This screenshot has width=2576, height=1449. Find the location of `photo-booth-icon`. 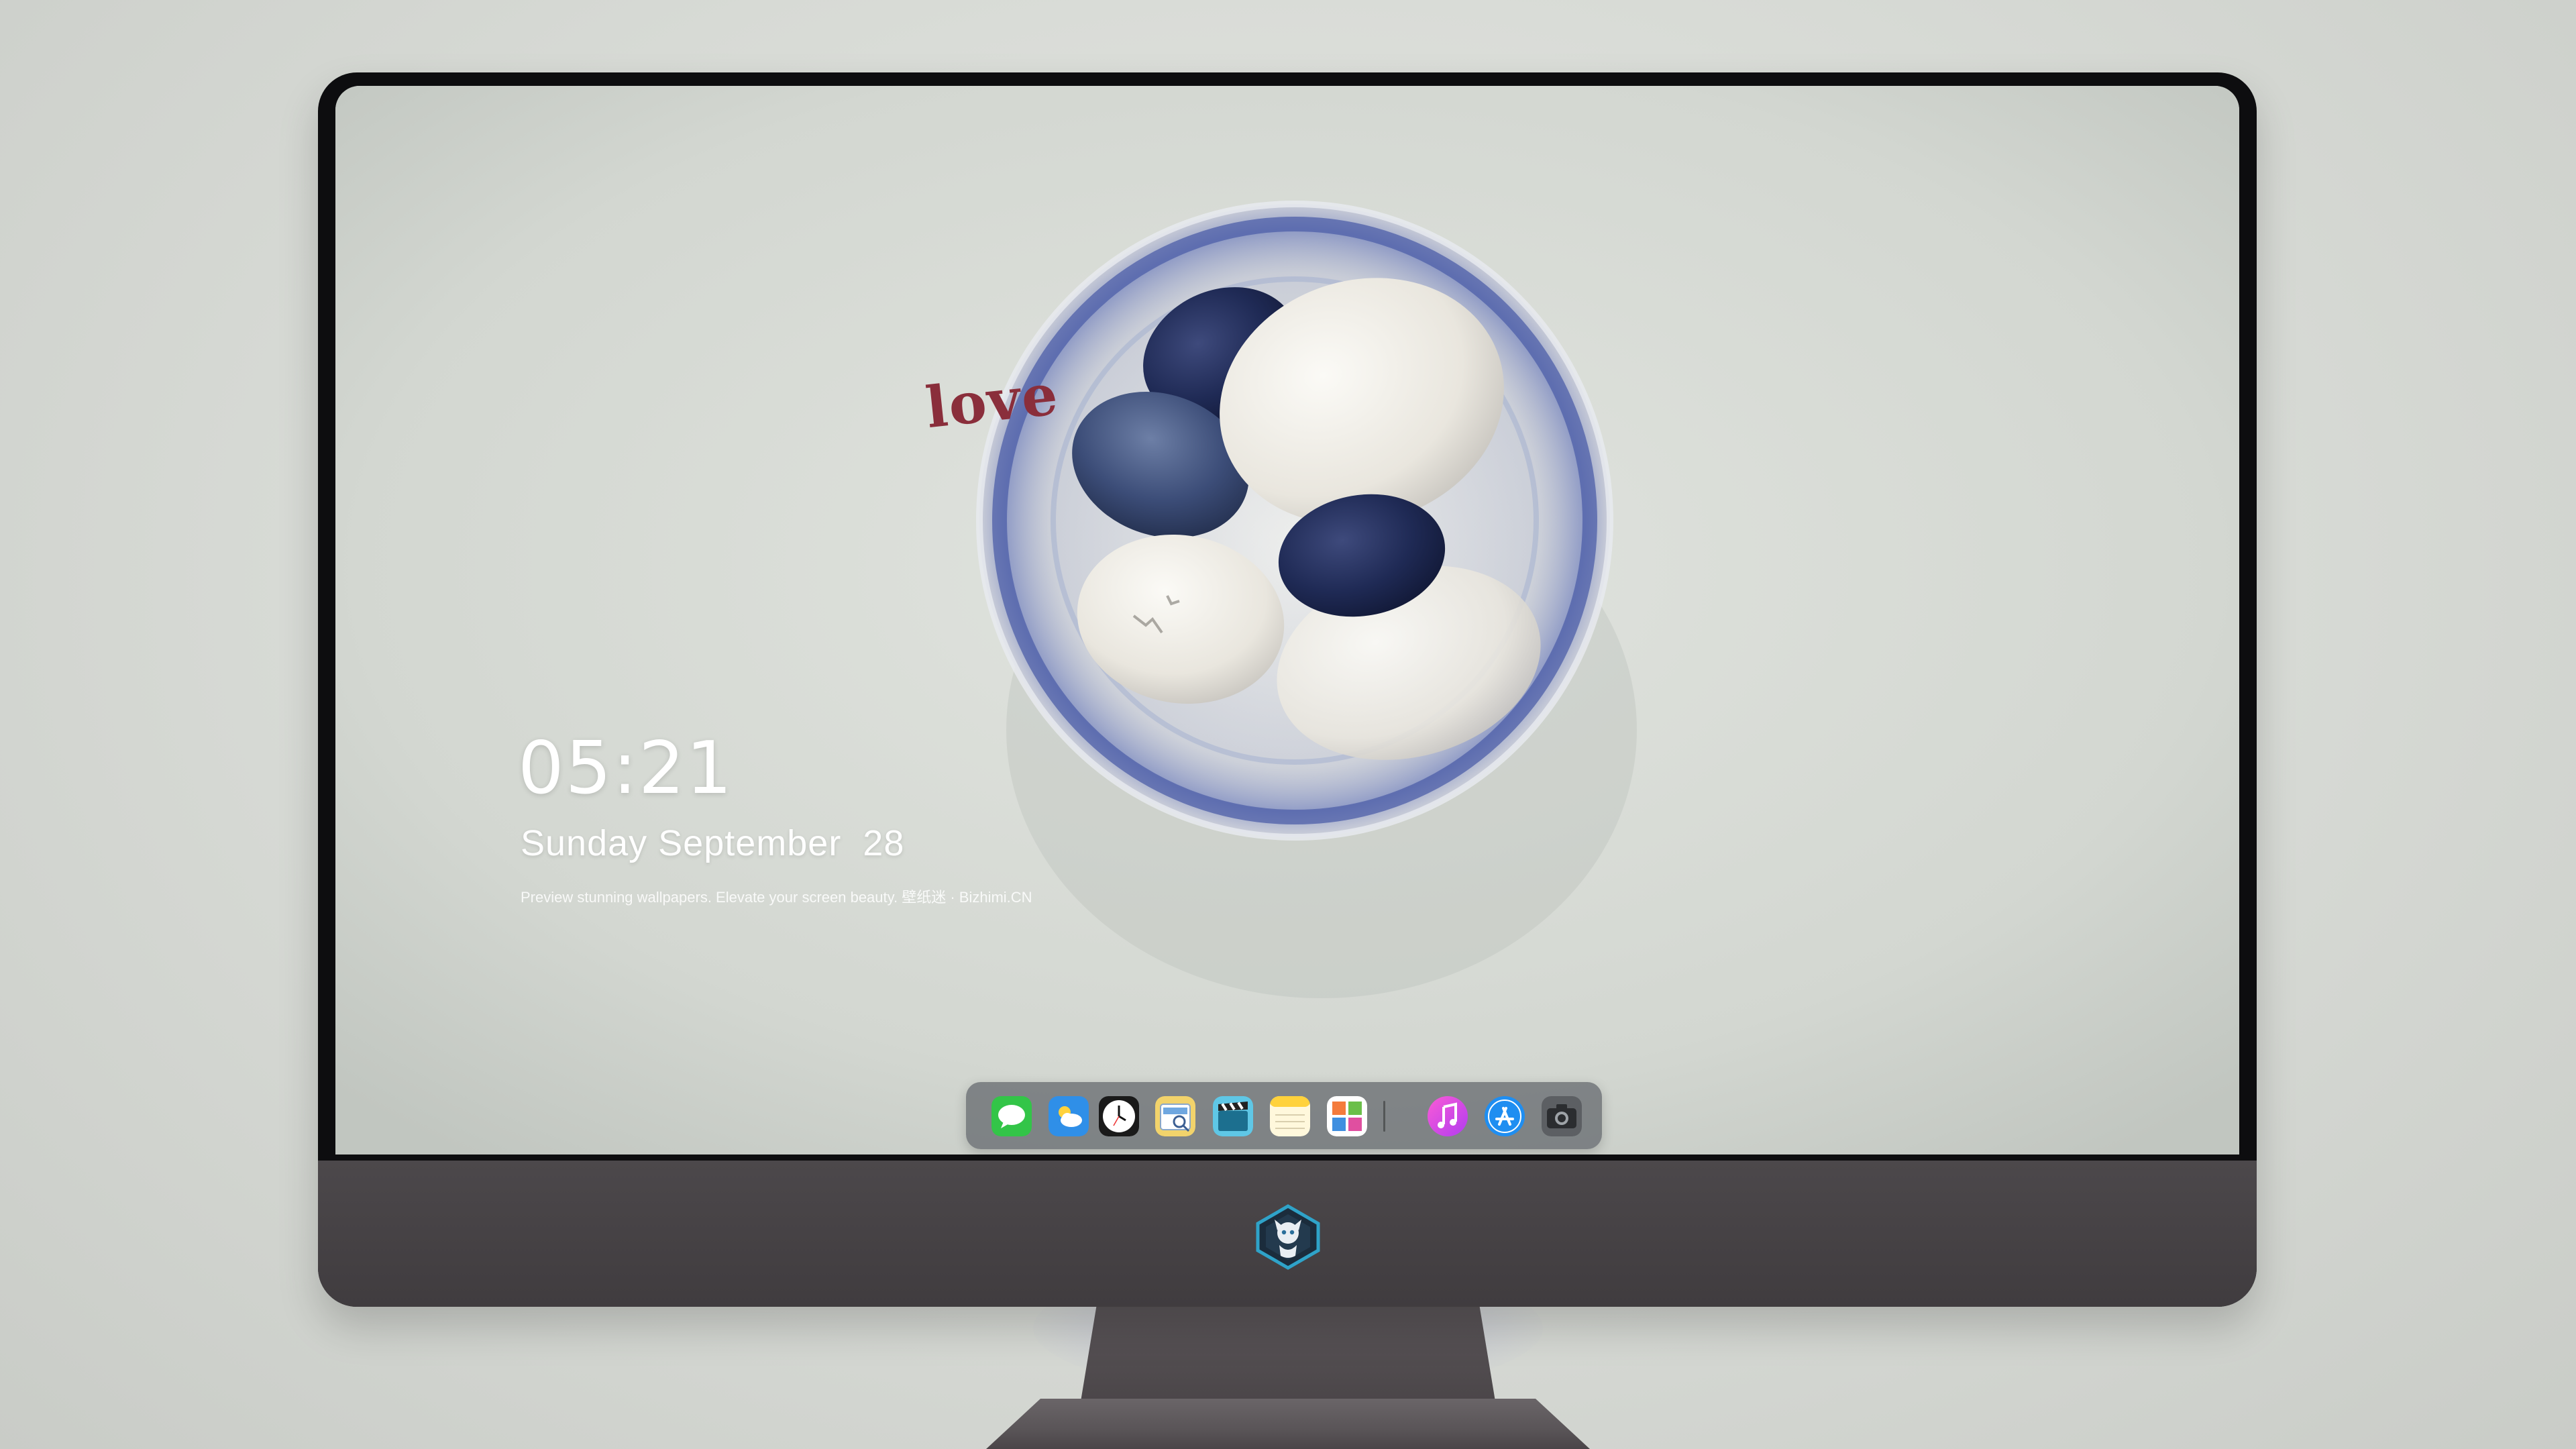

photo-booth-icon is located at coordinates (1347, 1116).